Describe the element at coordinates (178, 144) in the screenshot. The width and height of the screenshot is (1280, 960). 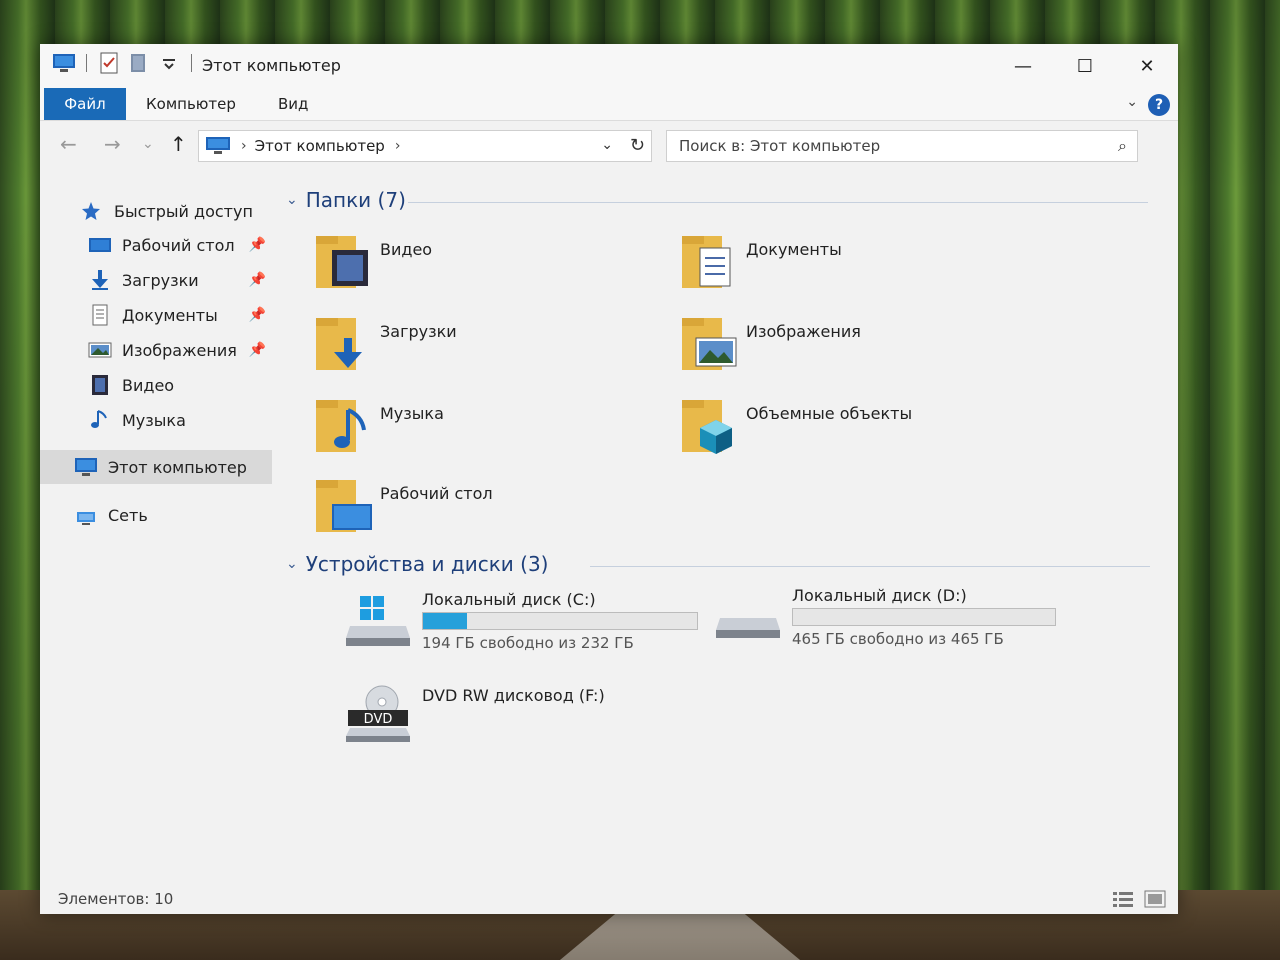
I see `up-button: ↑` at that location.